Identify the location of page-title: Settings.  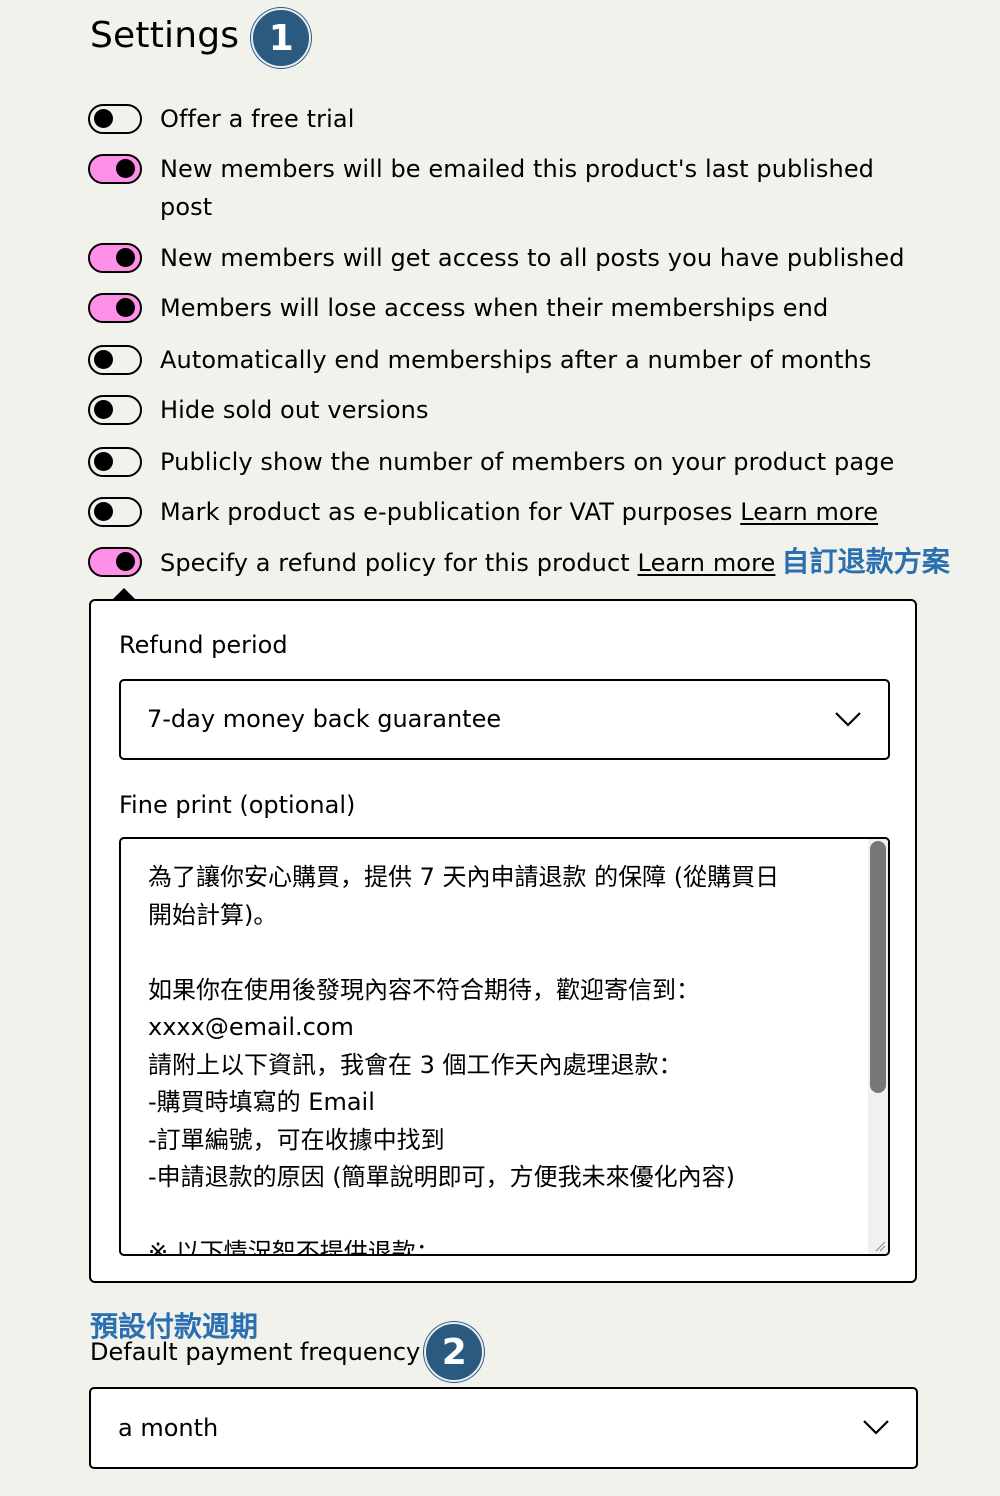
(165, 35).